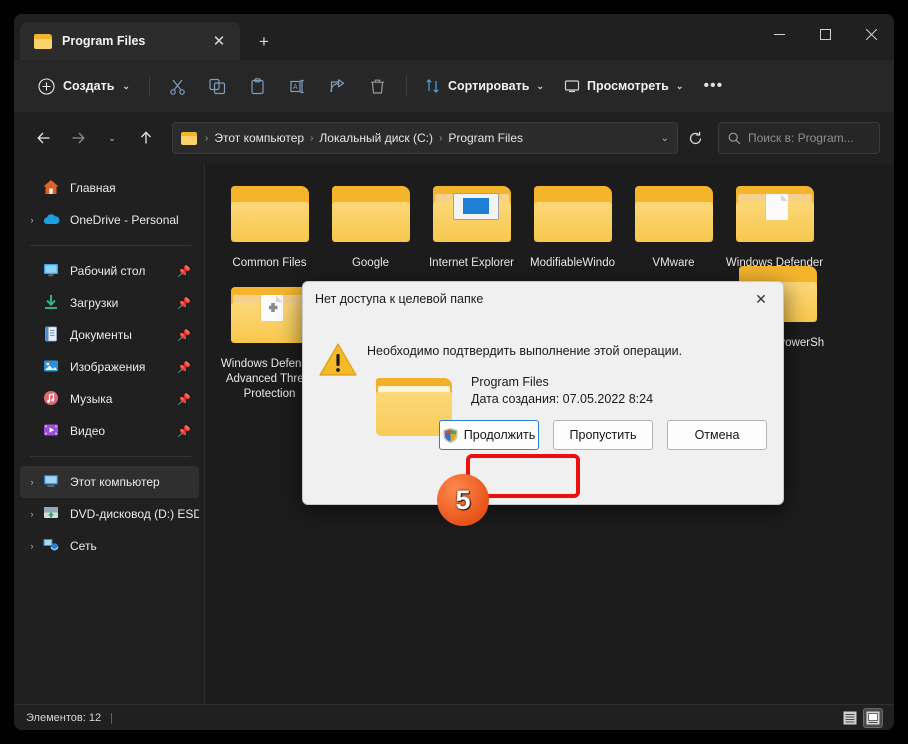 Image resolution: width=908 pixels, height=744 pixels. Describe the element at coordinates (109, 514) in the screenshot. I see `sidebar-item-dvd-drive: › DVD-дисковод (D:) ESD-IS` at that location.